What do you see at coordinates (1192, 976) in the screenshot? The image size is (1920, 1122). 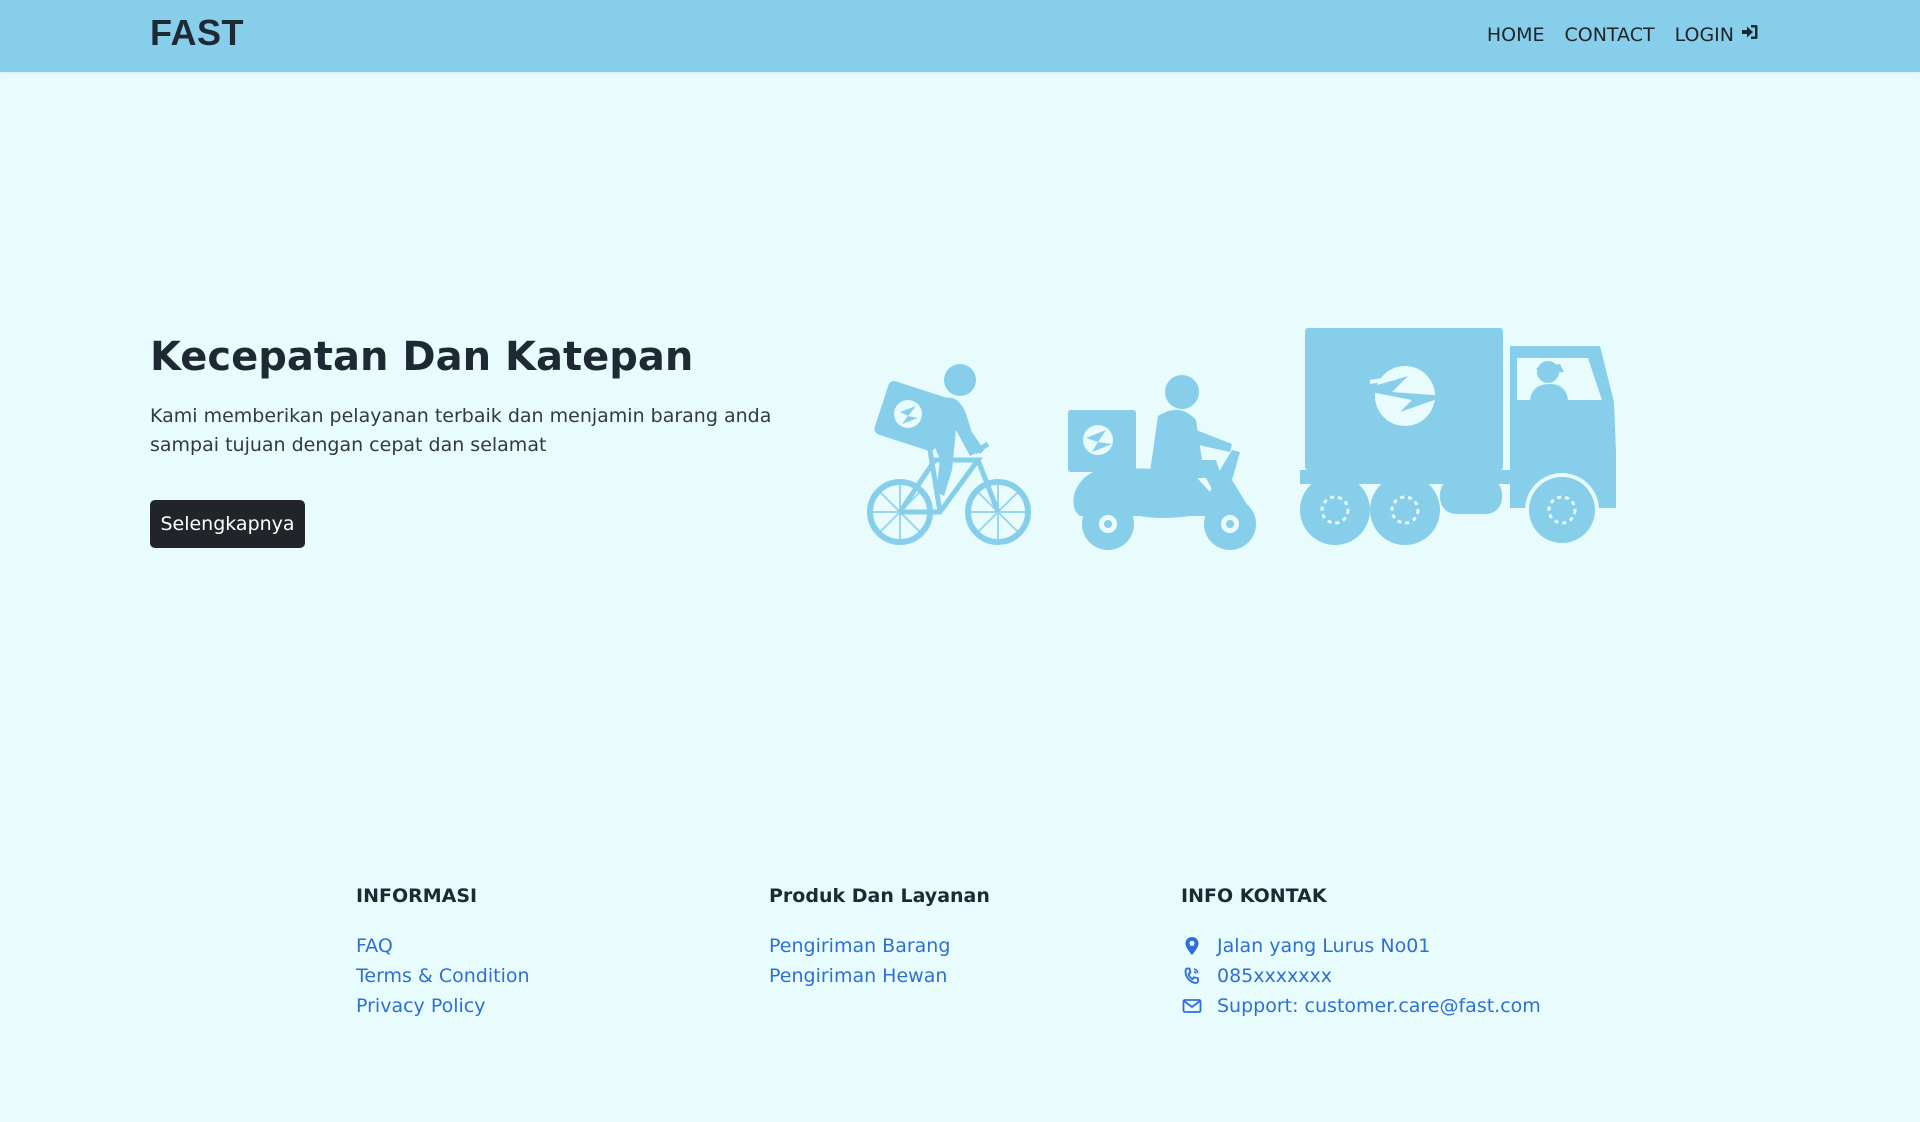 I see `phone-icon` at bounding box center [1192, 976].